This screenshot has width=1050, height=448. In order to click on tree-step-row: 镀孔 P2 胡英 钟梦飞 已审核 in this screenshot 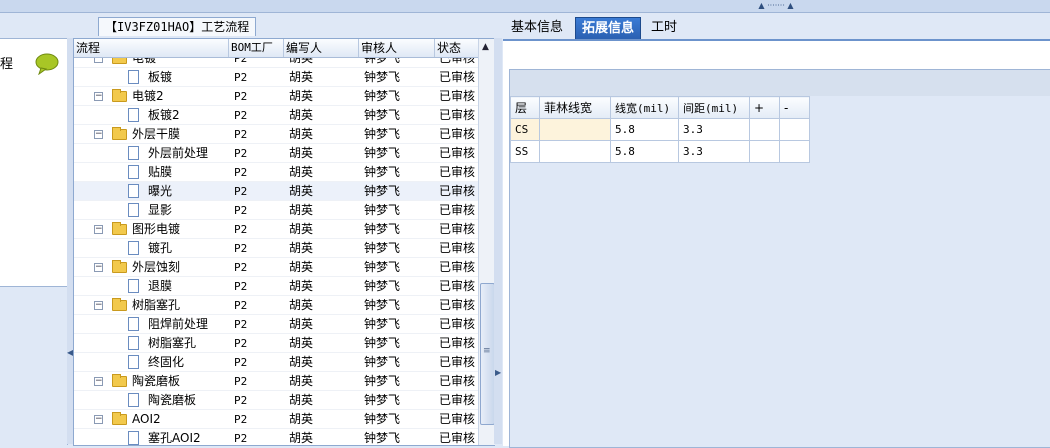, I will do `click(276, 248)`.